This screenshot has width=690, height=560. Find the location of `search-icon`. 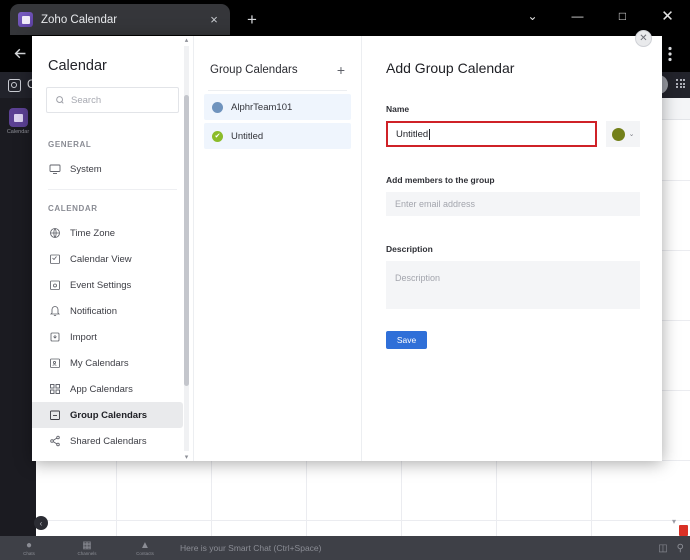

search-icon is located at coordinates (60, 100).